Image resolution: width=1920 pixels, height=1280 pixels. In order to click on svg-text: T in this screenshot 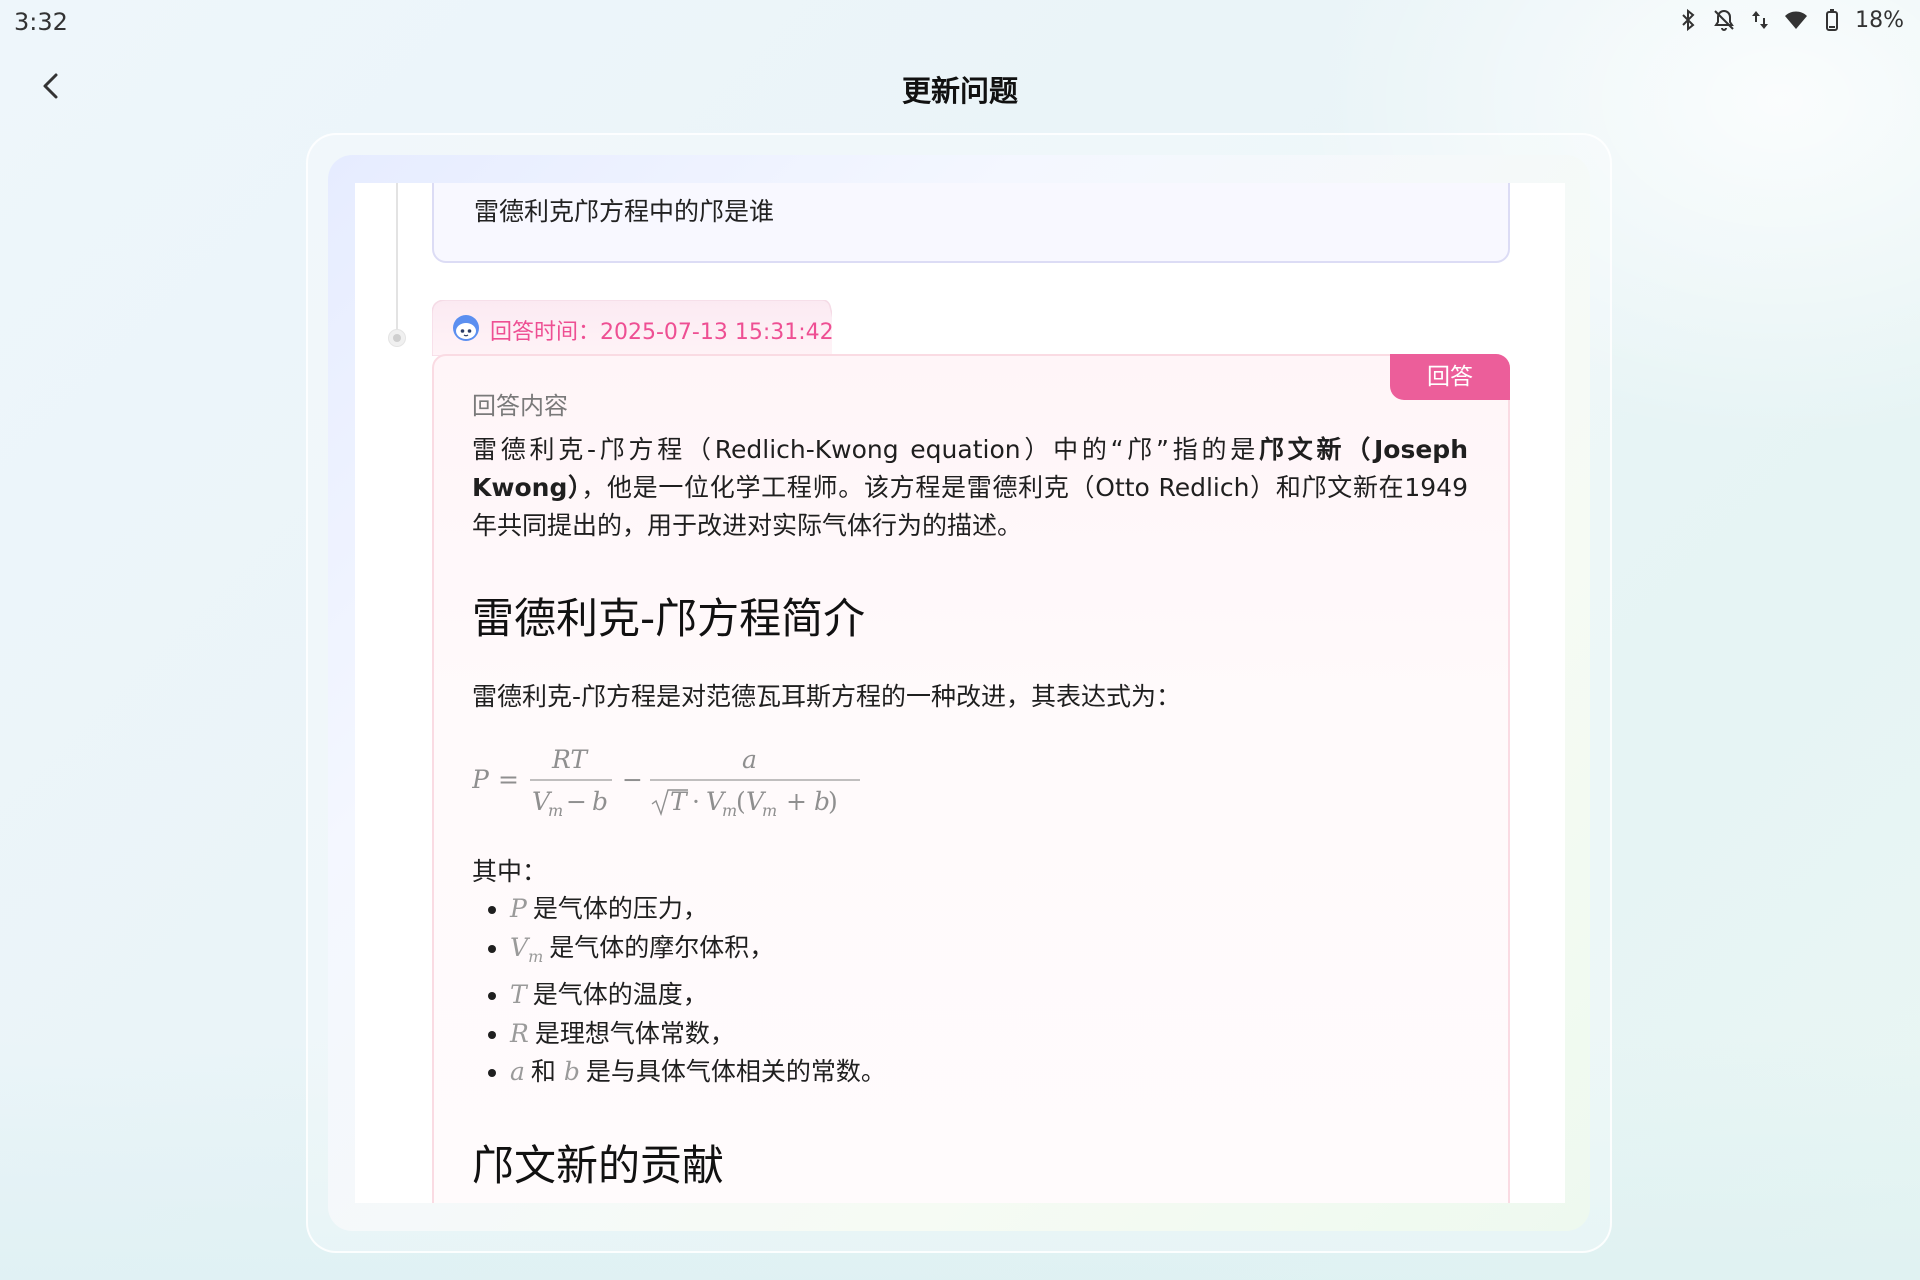, I will do `click(679, 801)`.